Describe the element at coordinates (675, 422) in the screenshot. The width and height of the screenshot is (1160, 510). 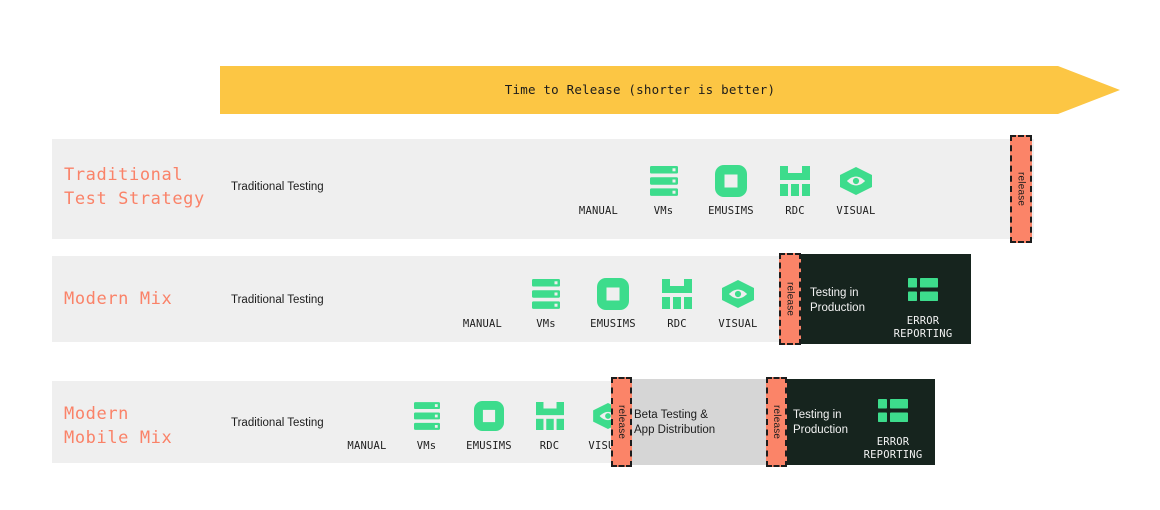
I see `panel-label: Beta Testing & App Distribution` at that location.